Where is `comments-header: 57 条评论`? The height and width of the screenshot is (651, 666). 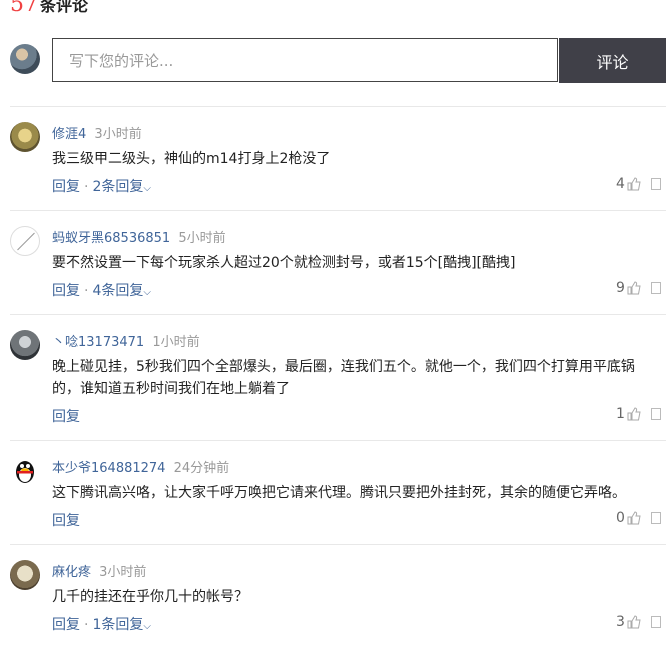
comments-header: 57 条评论 is located at coordinates (49, 9).